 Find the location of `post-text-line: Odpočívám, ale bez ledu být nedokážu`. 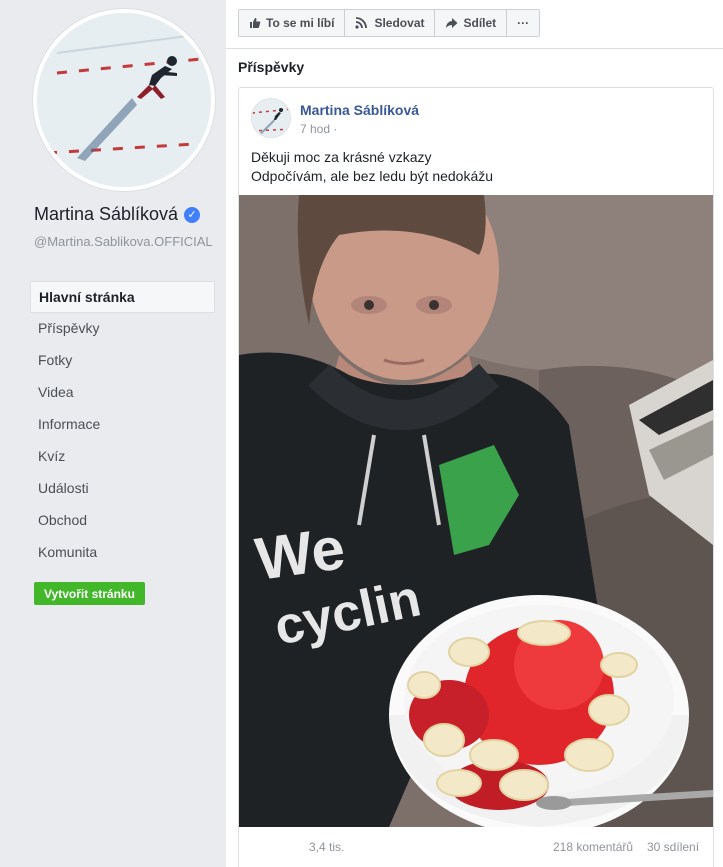

post-text-line: Odpočívám, ale bez ledu být nedokážu is located at coordinates (372, 176).